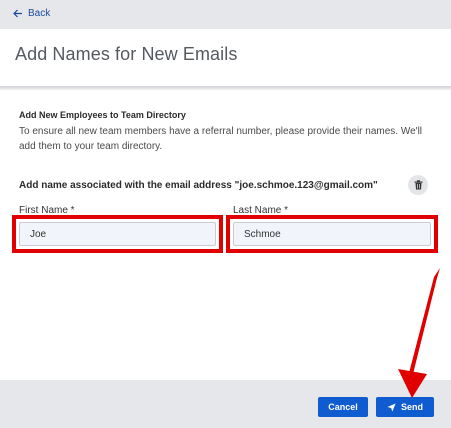  I want to click on trash-icon, so click(418, 185).